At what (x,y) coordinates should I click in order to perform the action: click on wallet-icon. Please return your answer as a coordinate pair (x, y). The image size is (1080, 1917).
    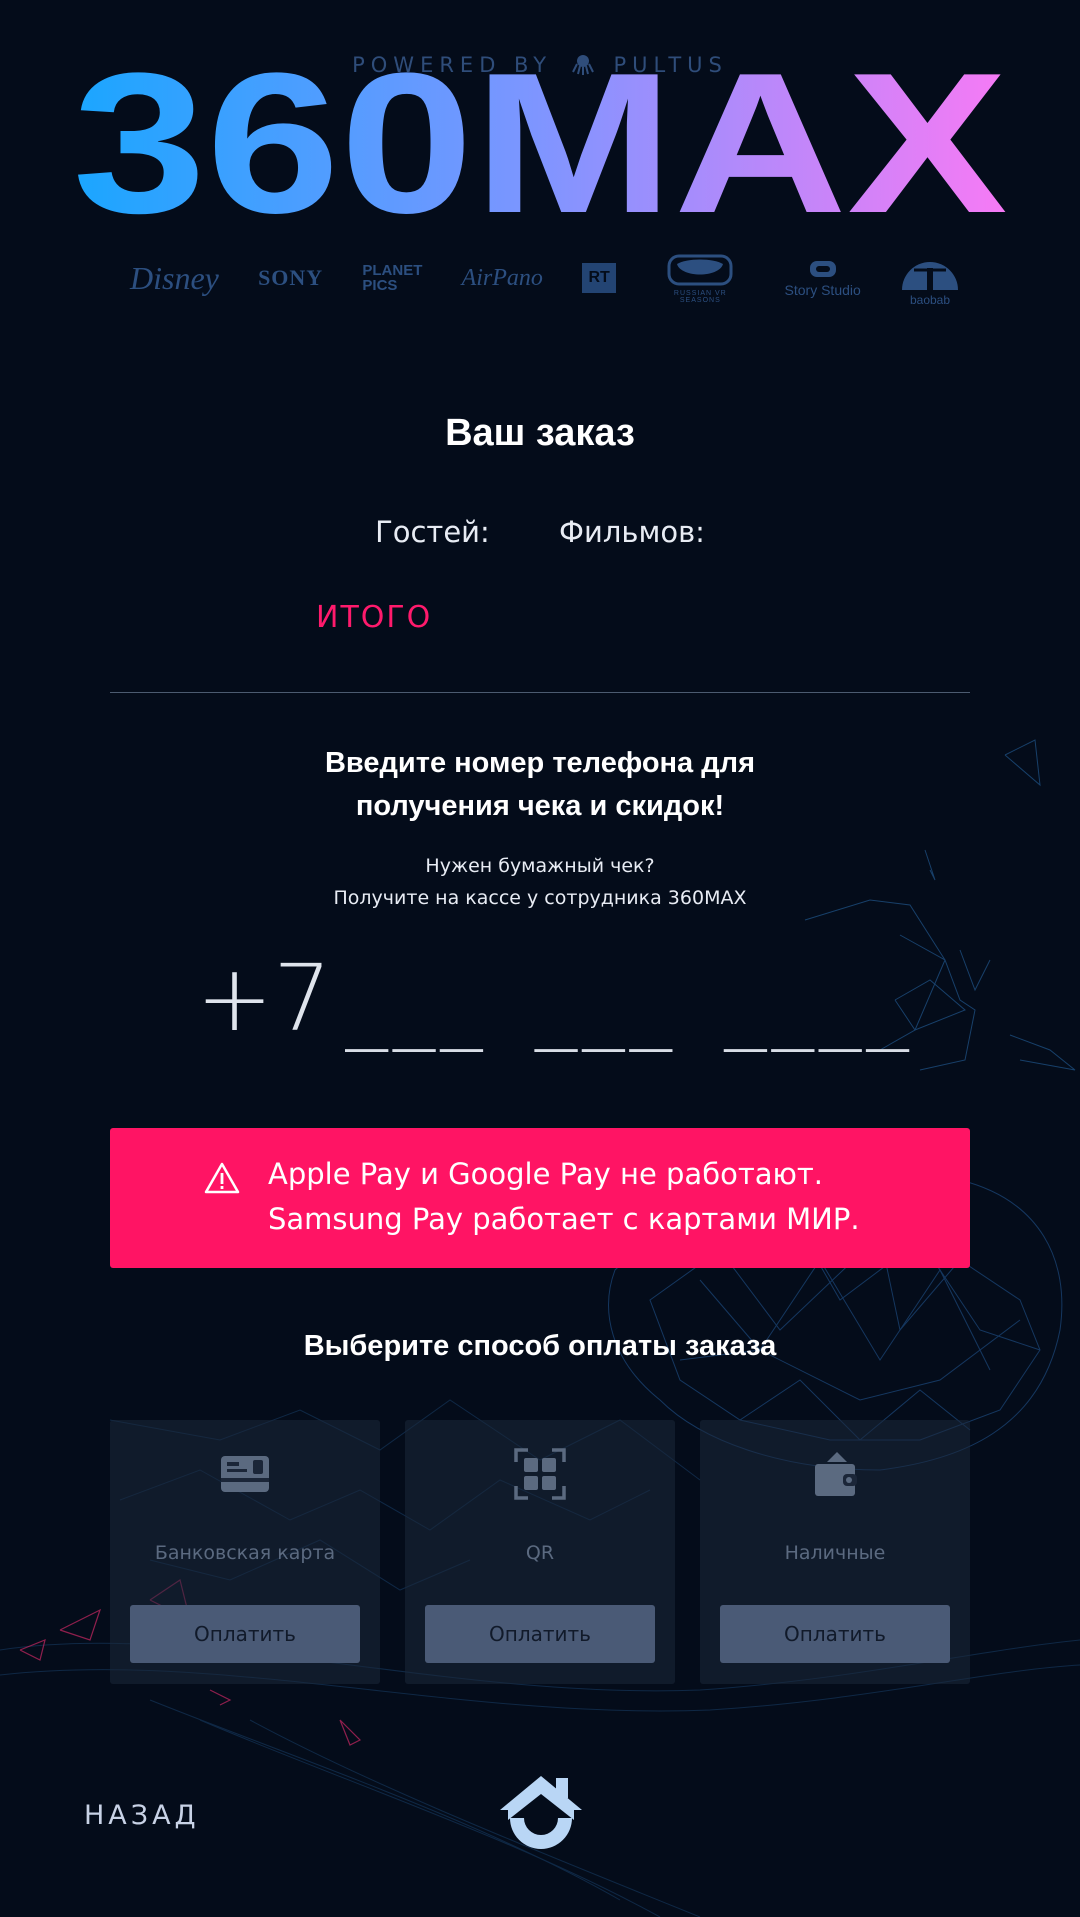
    Looking at the image, I should click on (836, 1474).